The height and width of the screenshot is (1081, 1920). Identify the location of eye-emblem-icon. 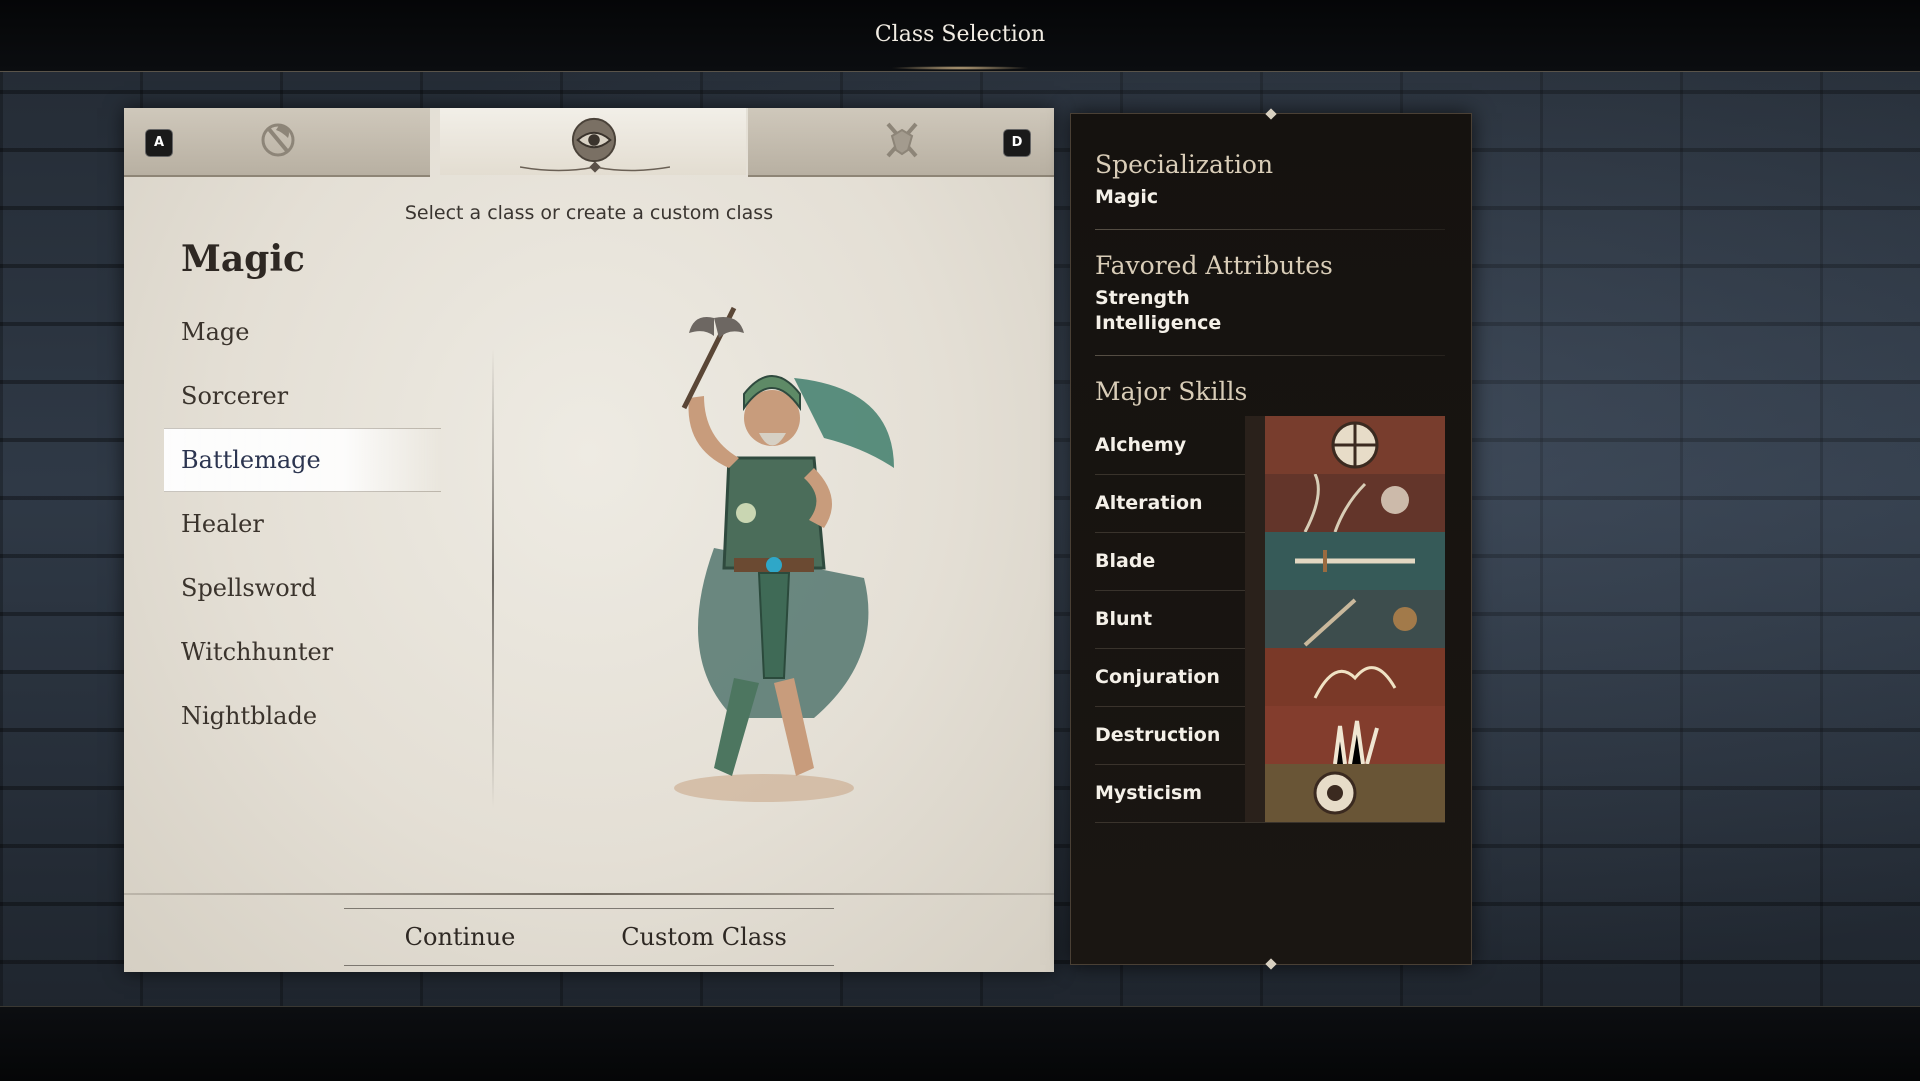
(594, 140).